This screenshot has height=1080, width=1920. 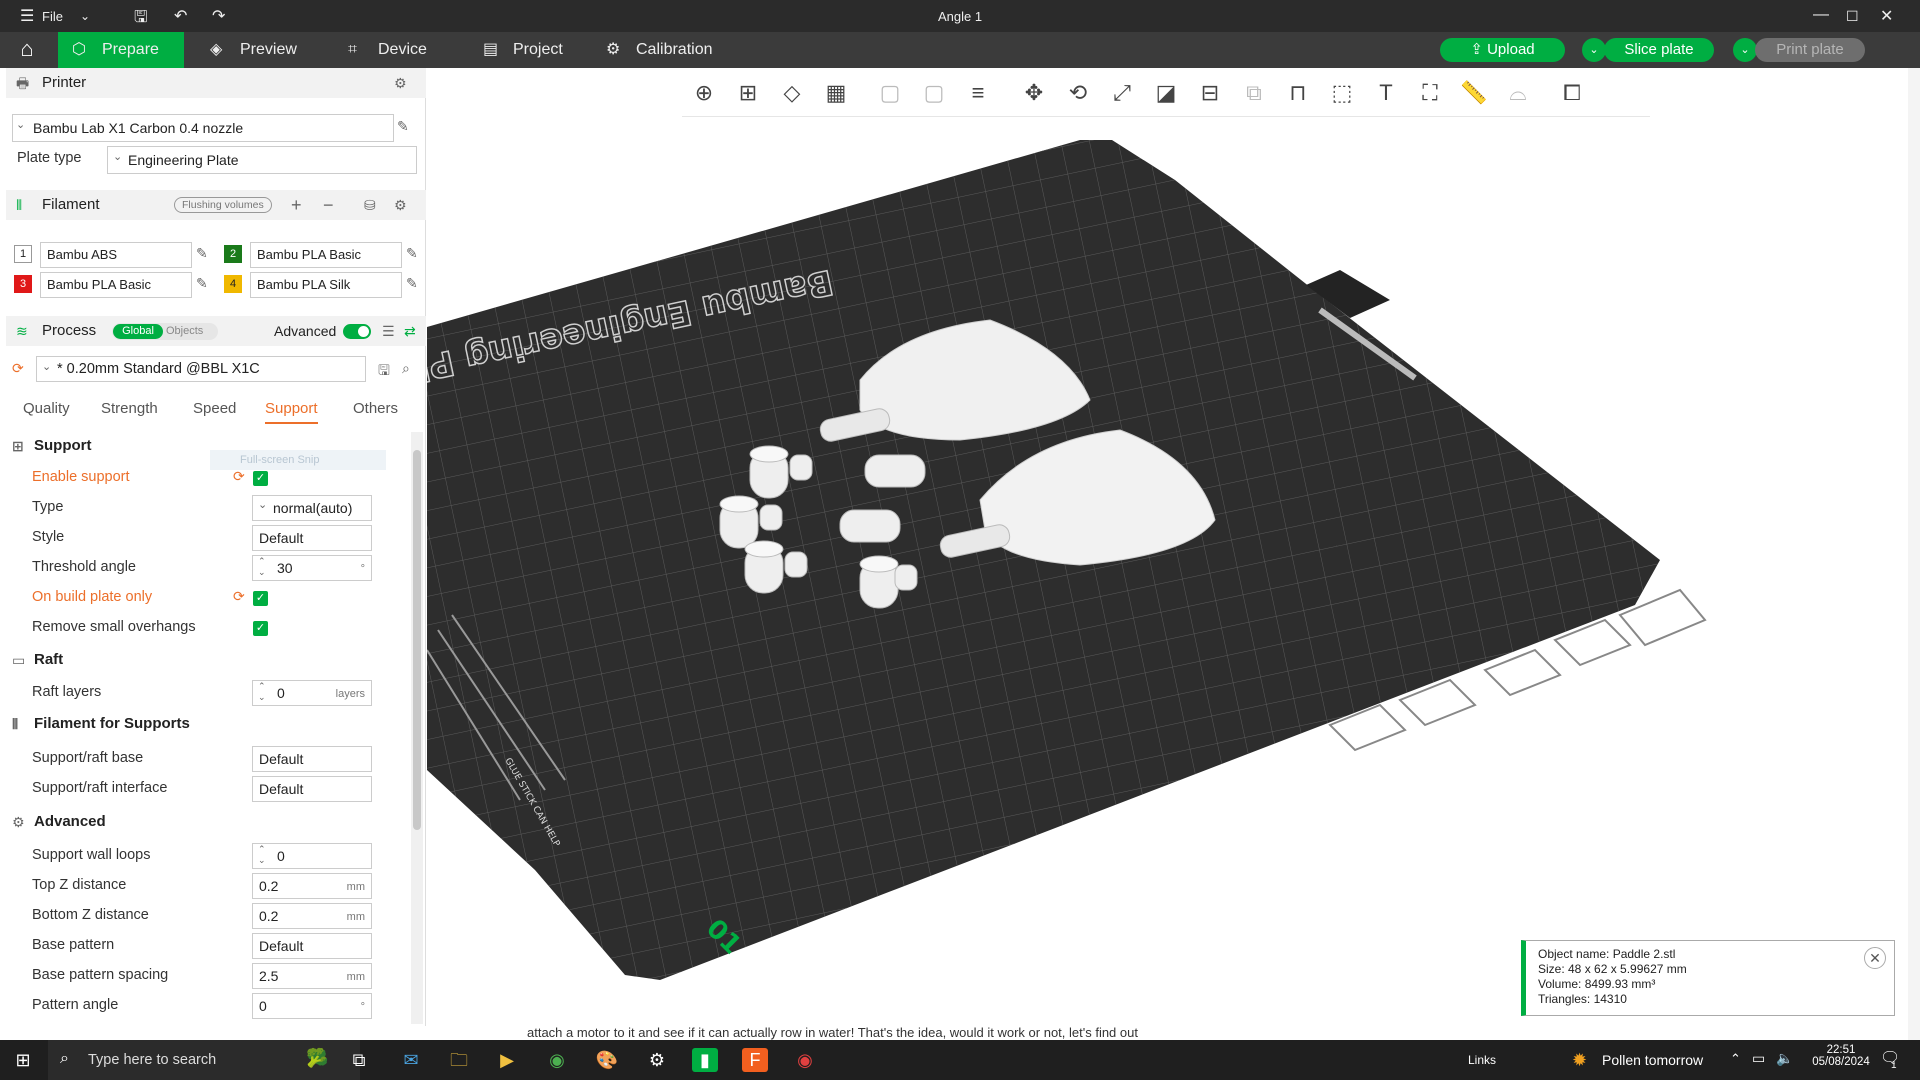 What do you see at coordinates (223, 205) in the screenshot?
I see `flushing-volumes-button: Flushing volumes` at bounding box center [223, 205].